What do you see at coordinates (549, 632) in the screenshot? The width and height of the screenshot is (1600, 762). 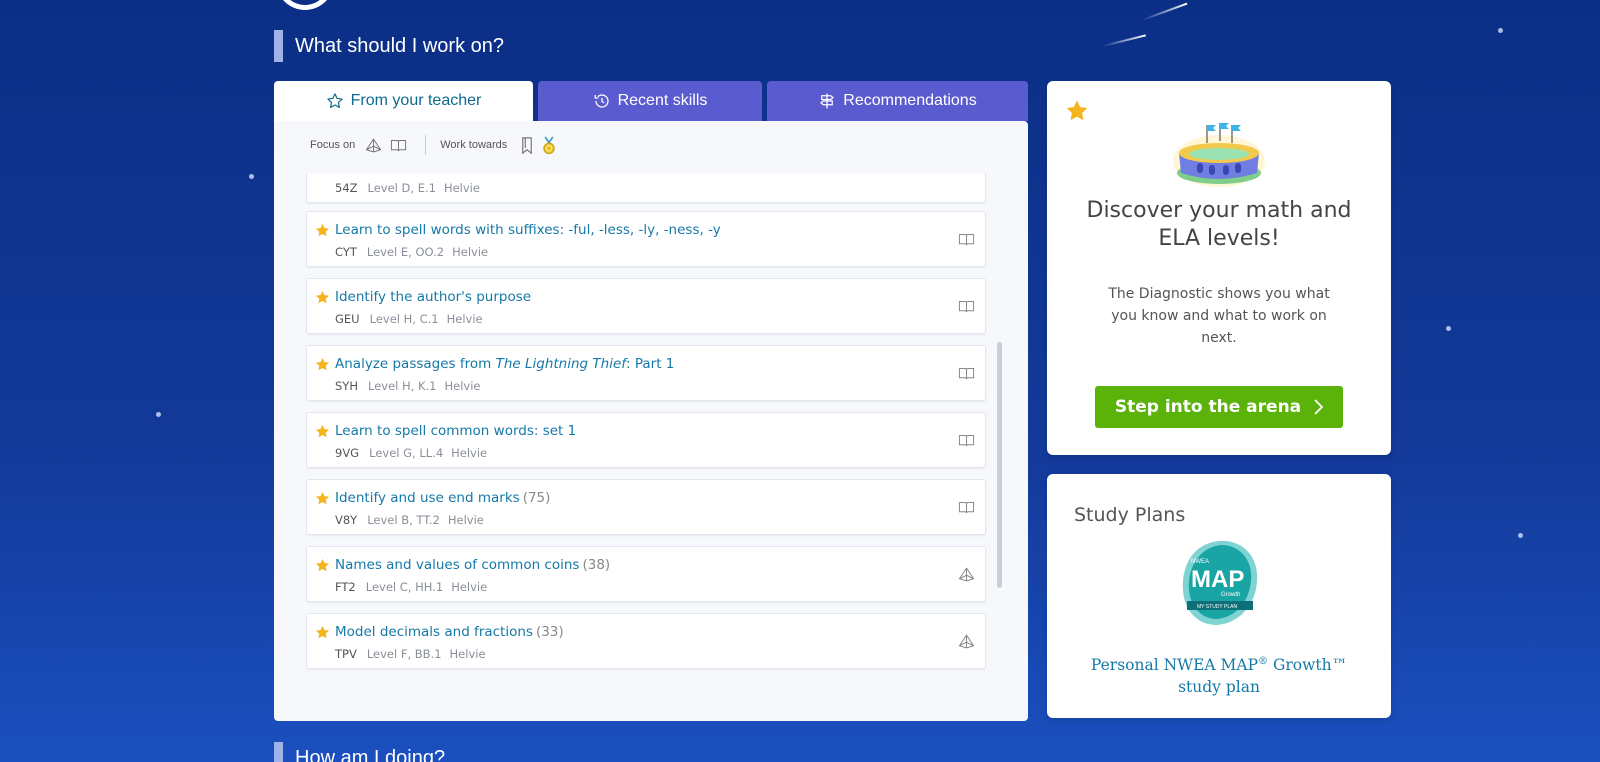 I see `skill-question-count: (33)` at bounding box center [549, 632].